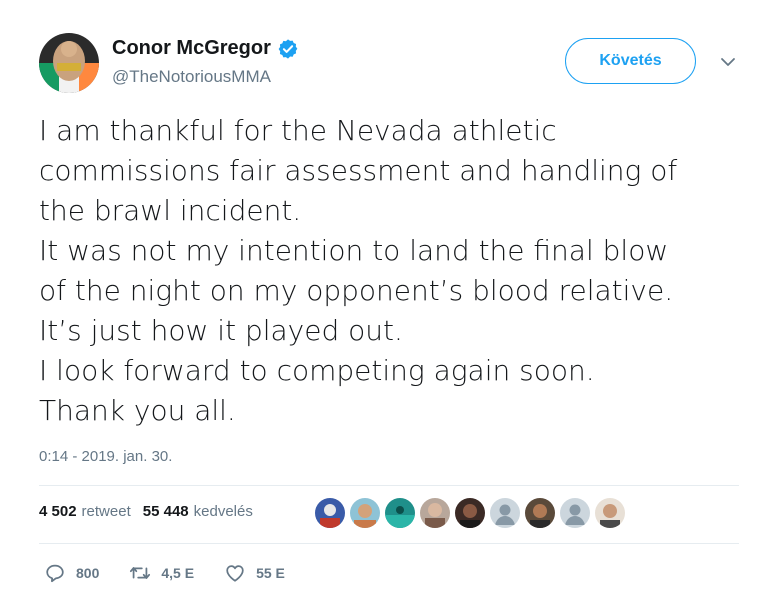 This screenshot has width=783, height=605. I want to click on tweet-line: the brawl incident., so click(170, 210).